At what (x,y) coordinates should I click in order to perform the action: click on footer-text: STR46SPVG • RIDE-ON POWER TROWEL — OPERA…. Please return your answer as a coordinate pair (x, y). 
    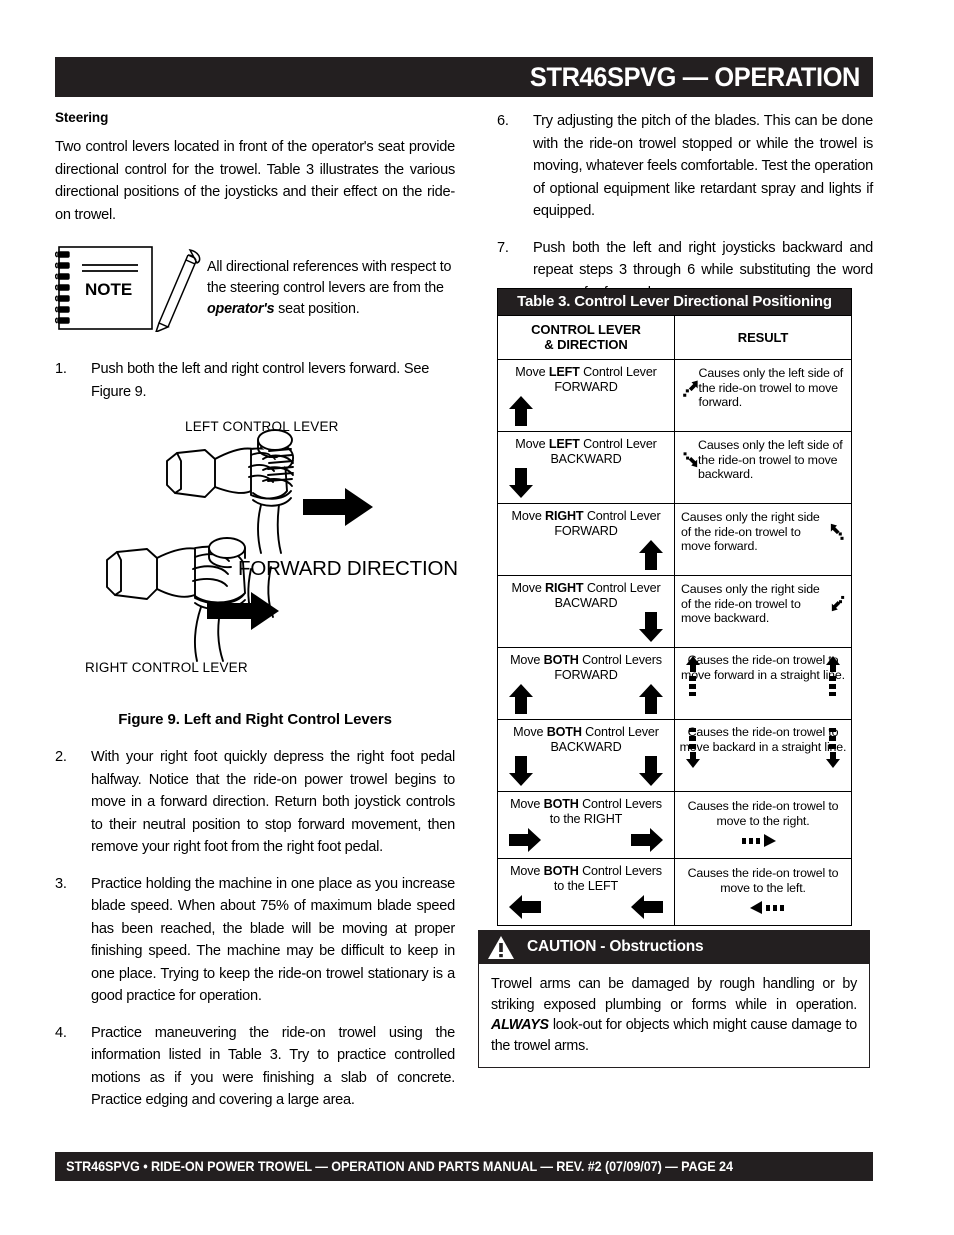
    Looking at the image, I should click on (399, 1166).